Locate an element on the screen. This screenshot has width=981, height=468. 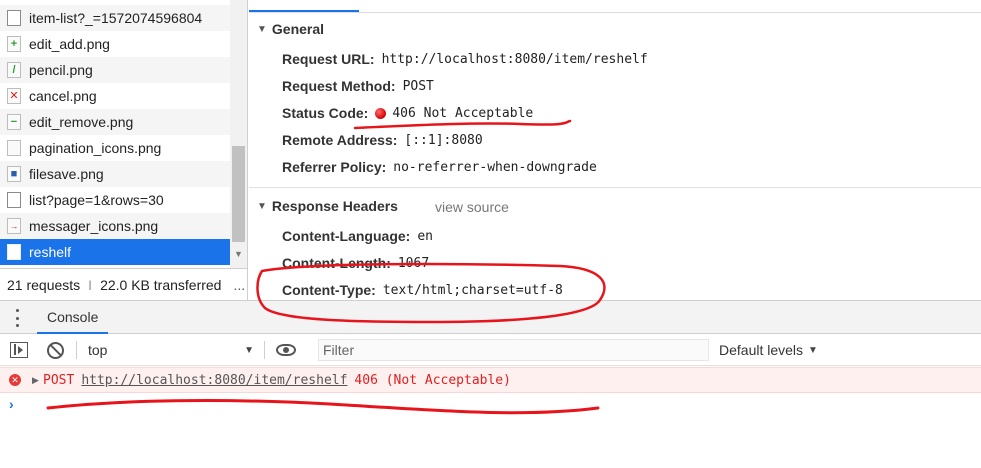
execution-context-select: top ▼ is located at coordinates (171, 350).